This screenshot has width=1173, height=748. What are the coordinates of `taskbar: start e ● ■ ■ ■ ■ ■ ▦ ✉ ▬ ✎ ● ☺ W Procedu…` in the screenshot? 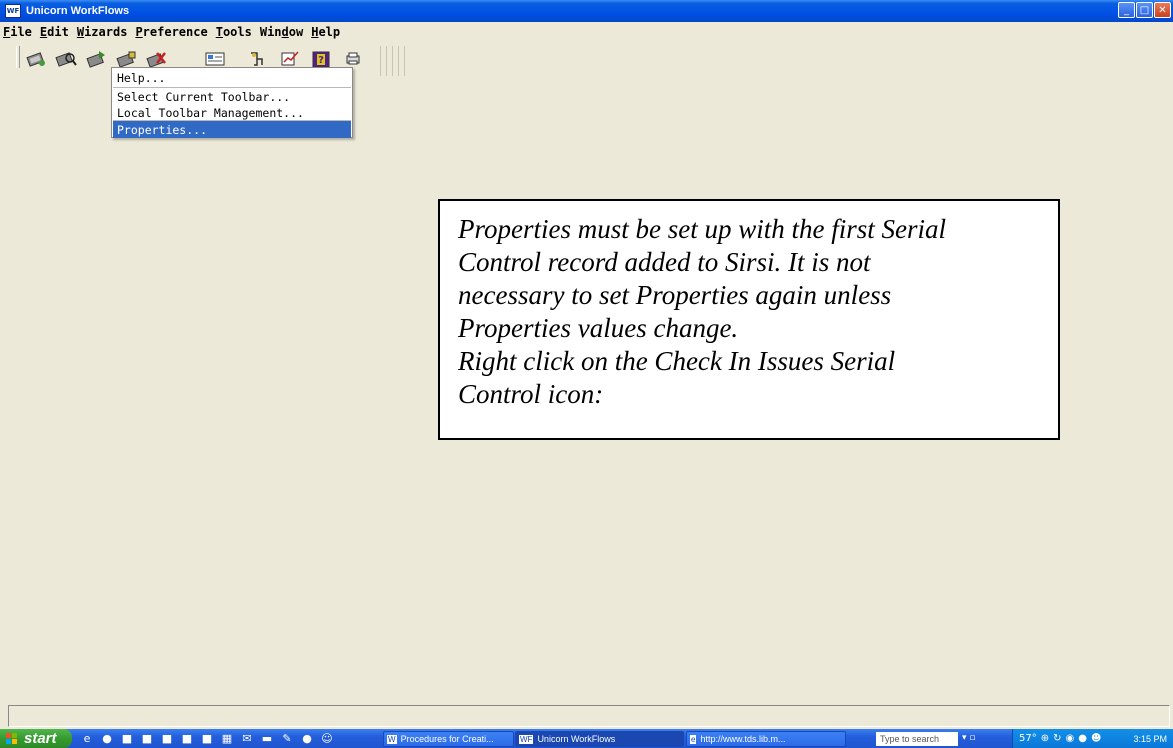 It's located at (586, 738).